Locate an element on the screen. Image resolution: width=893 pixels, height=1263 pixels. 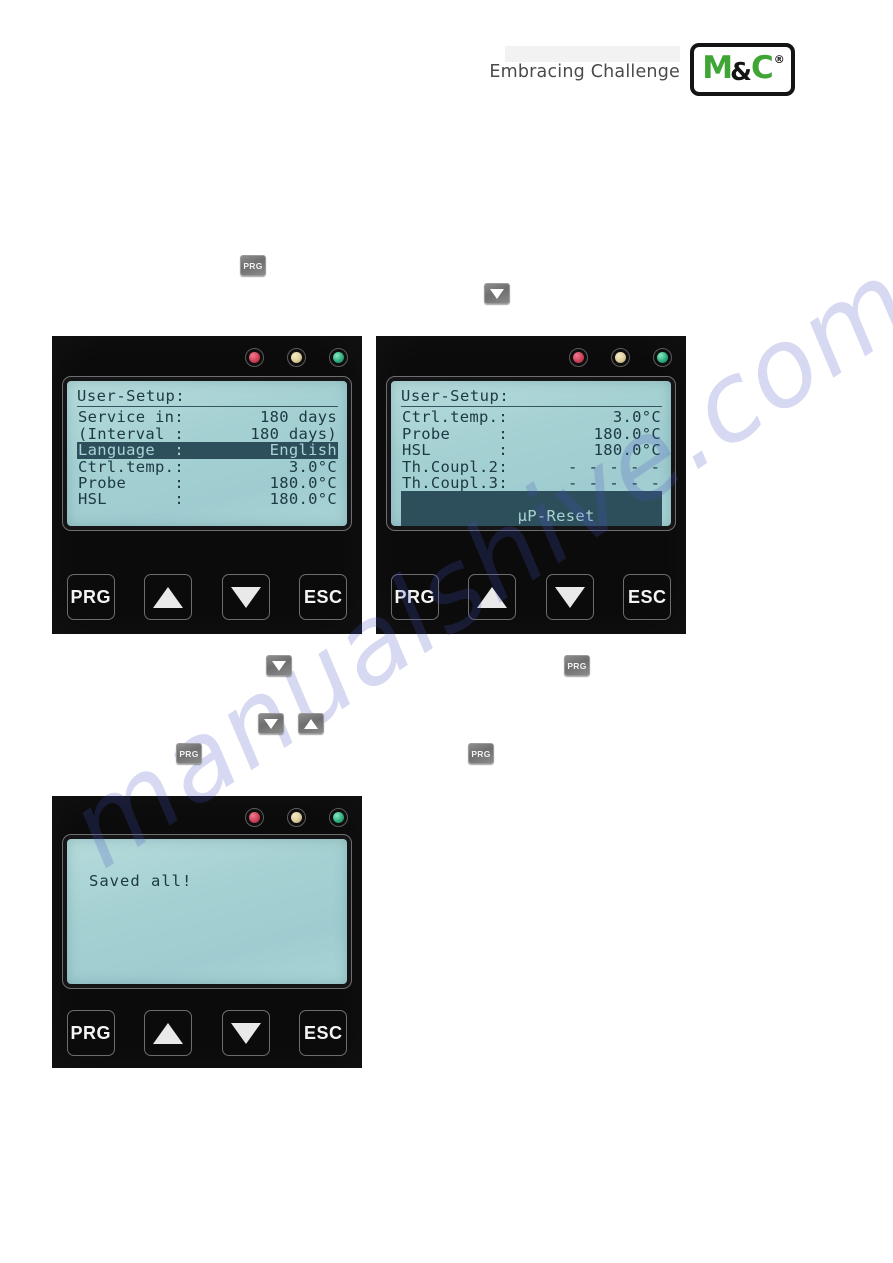
lcd-2-row-ctrl-temp: Ctrl.temp.: 3.0°C is located at coordinates (531, 417).